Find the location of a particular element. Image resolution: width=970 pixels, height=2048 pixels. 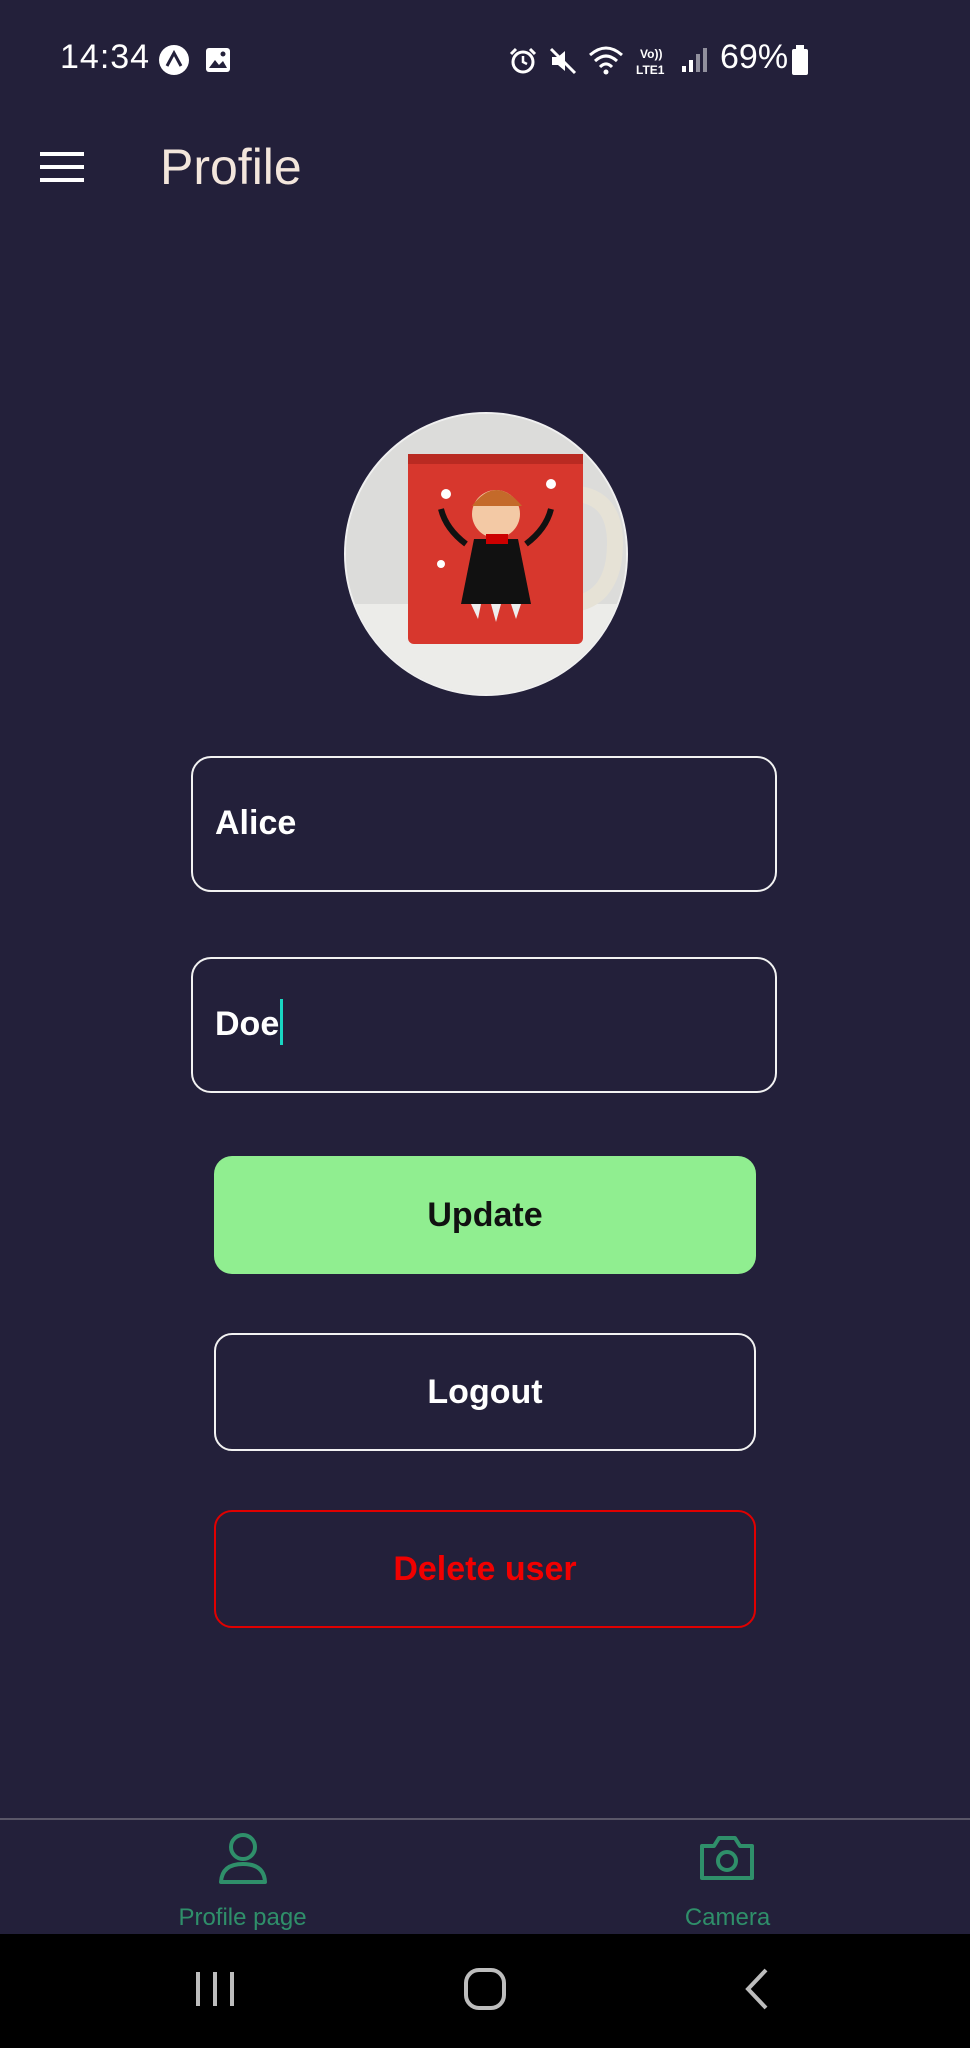

camera-icon is located at coordinates (727, 1858).